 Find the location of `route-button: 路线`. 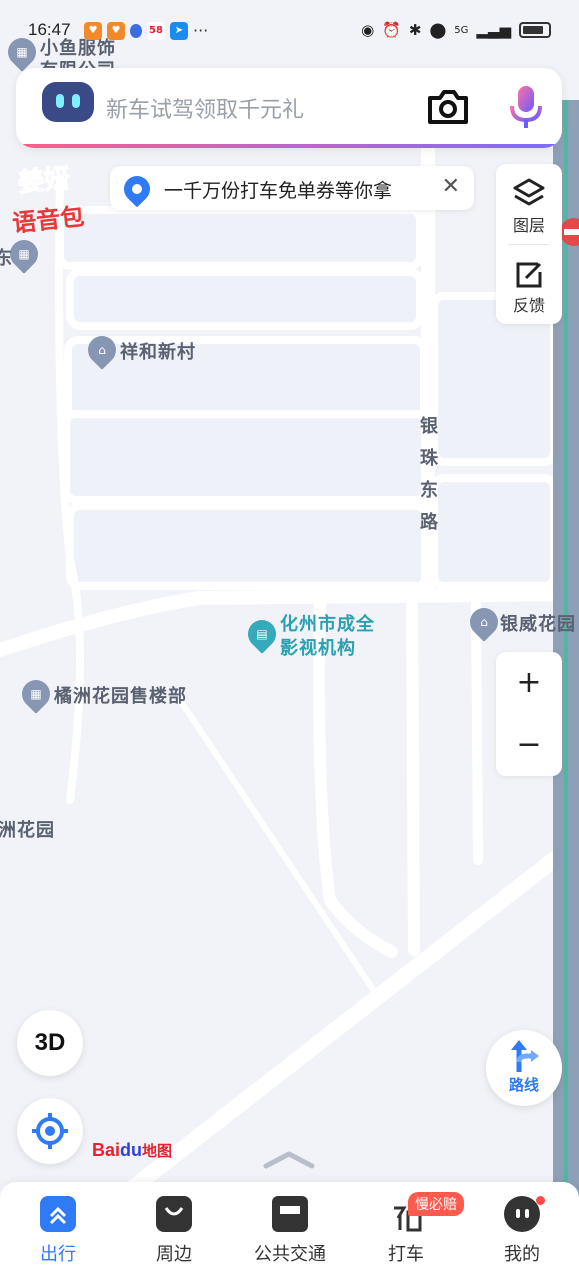

route-button: 路线 is located at coordinates (524, 1068).